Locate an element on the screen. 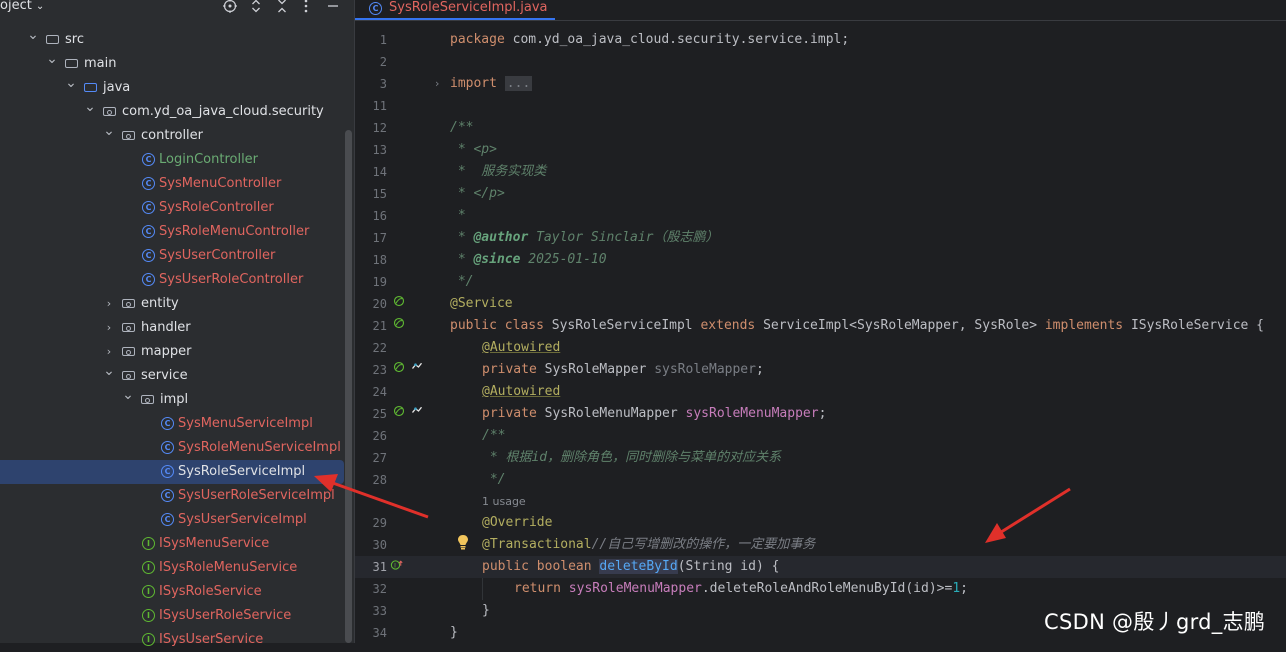 The width and height of the screenshot is (1286, 652). line-number: 22 is located at coordinates (371, 348).